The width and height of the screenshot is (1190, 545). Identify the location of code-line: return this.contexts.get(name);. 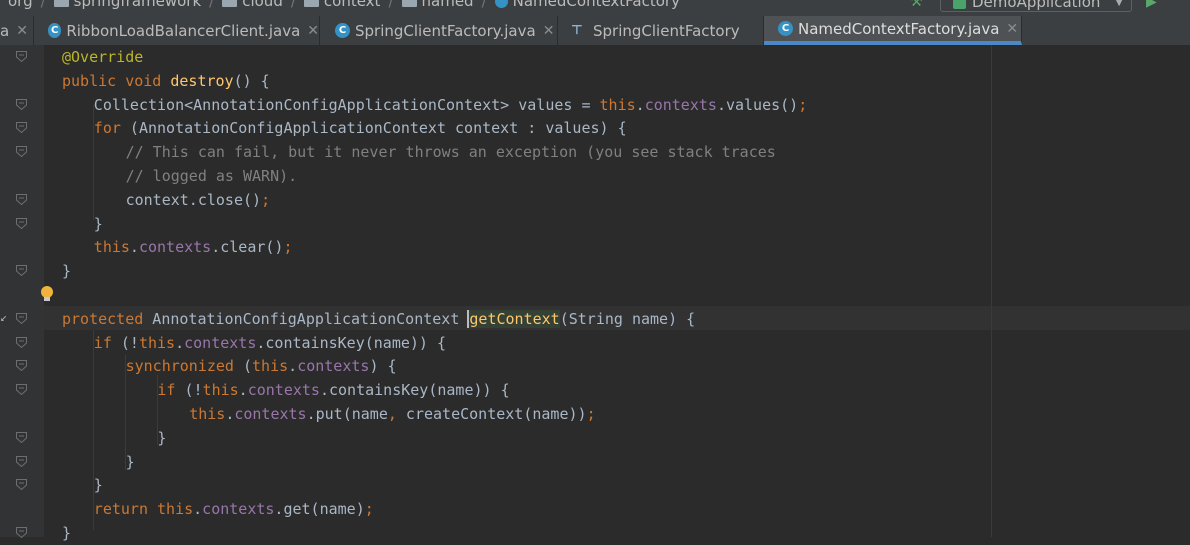
(234, 509).